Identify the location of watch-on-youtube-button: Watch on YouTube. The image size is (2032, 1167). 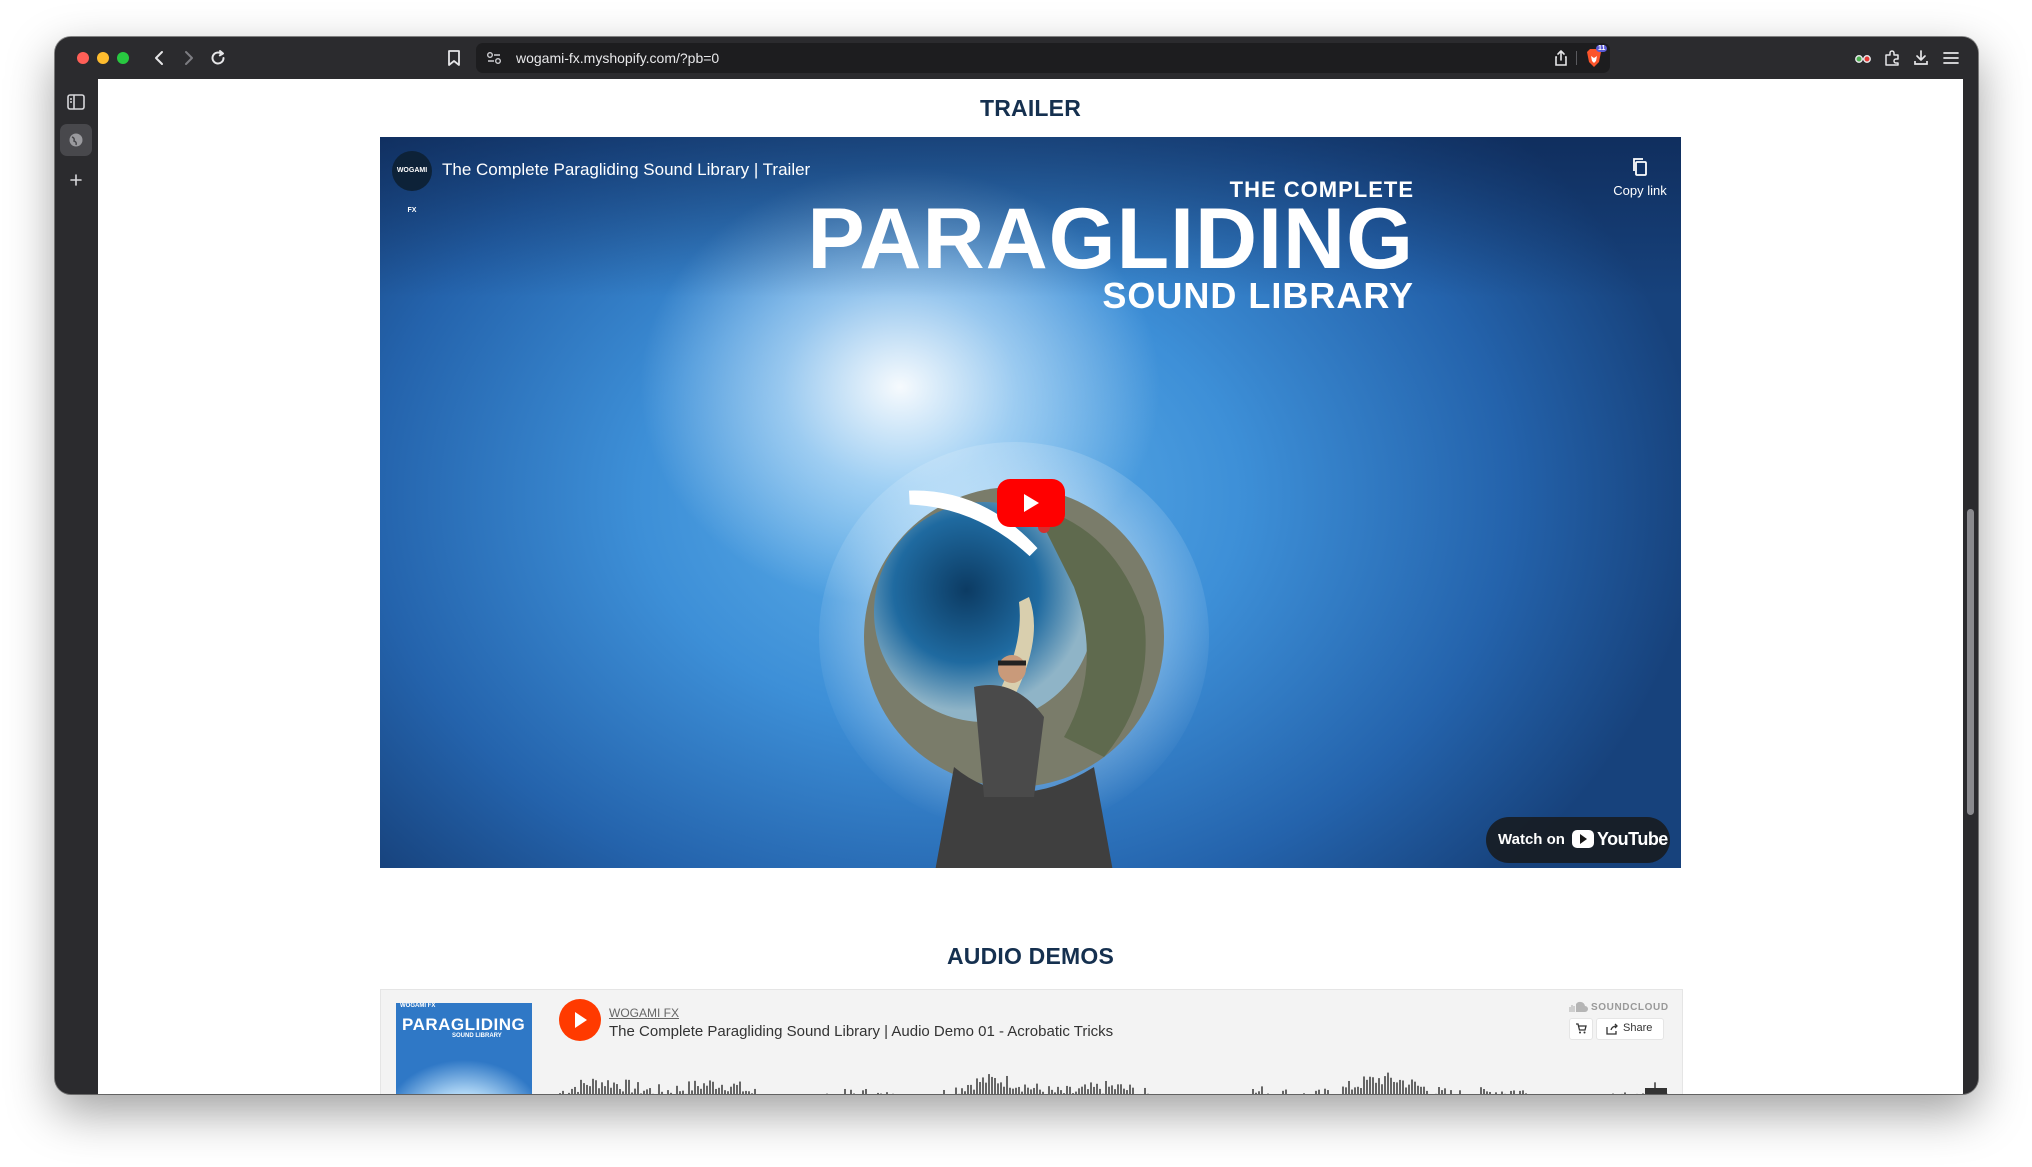
(1578, 840).